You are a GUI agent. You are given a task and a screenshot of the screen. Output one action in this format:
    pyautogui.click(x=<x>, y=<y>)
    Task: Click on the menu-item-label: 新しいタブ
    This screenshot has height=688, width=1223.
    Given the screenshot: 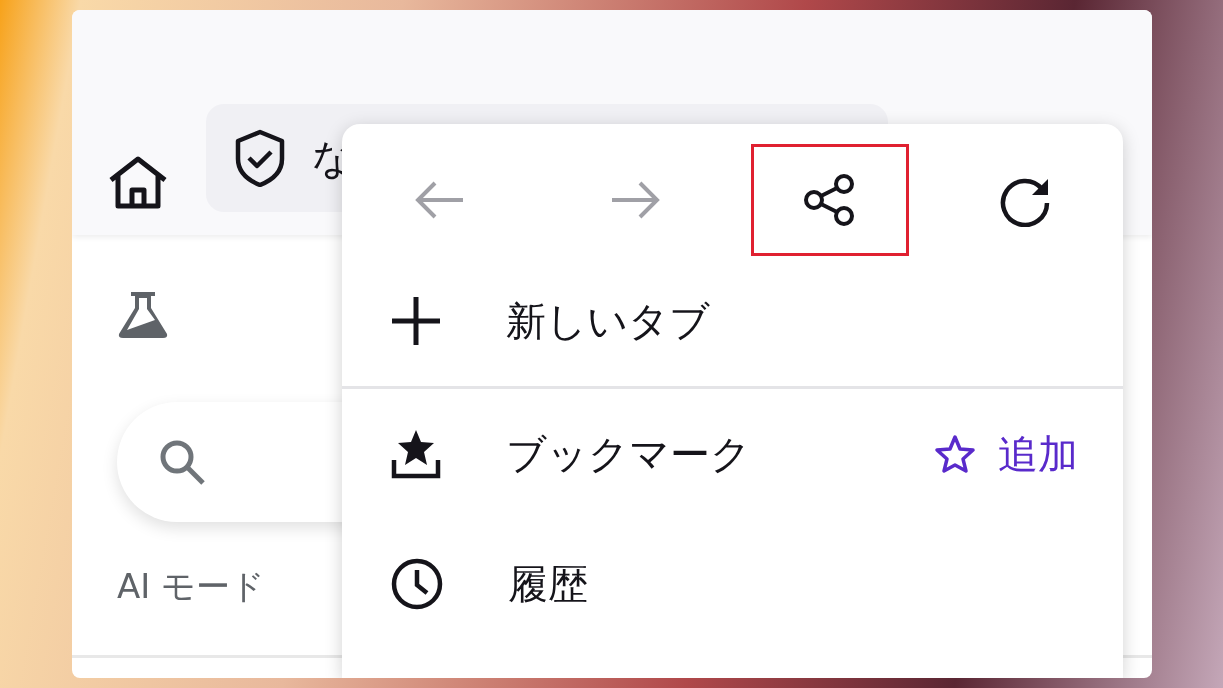 What is the action you would take?
    pyautogui.click(x=608, y=321)
    